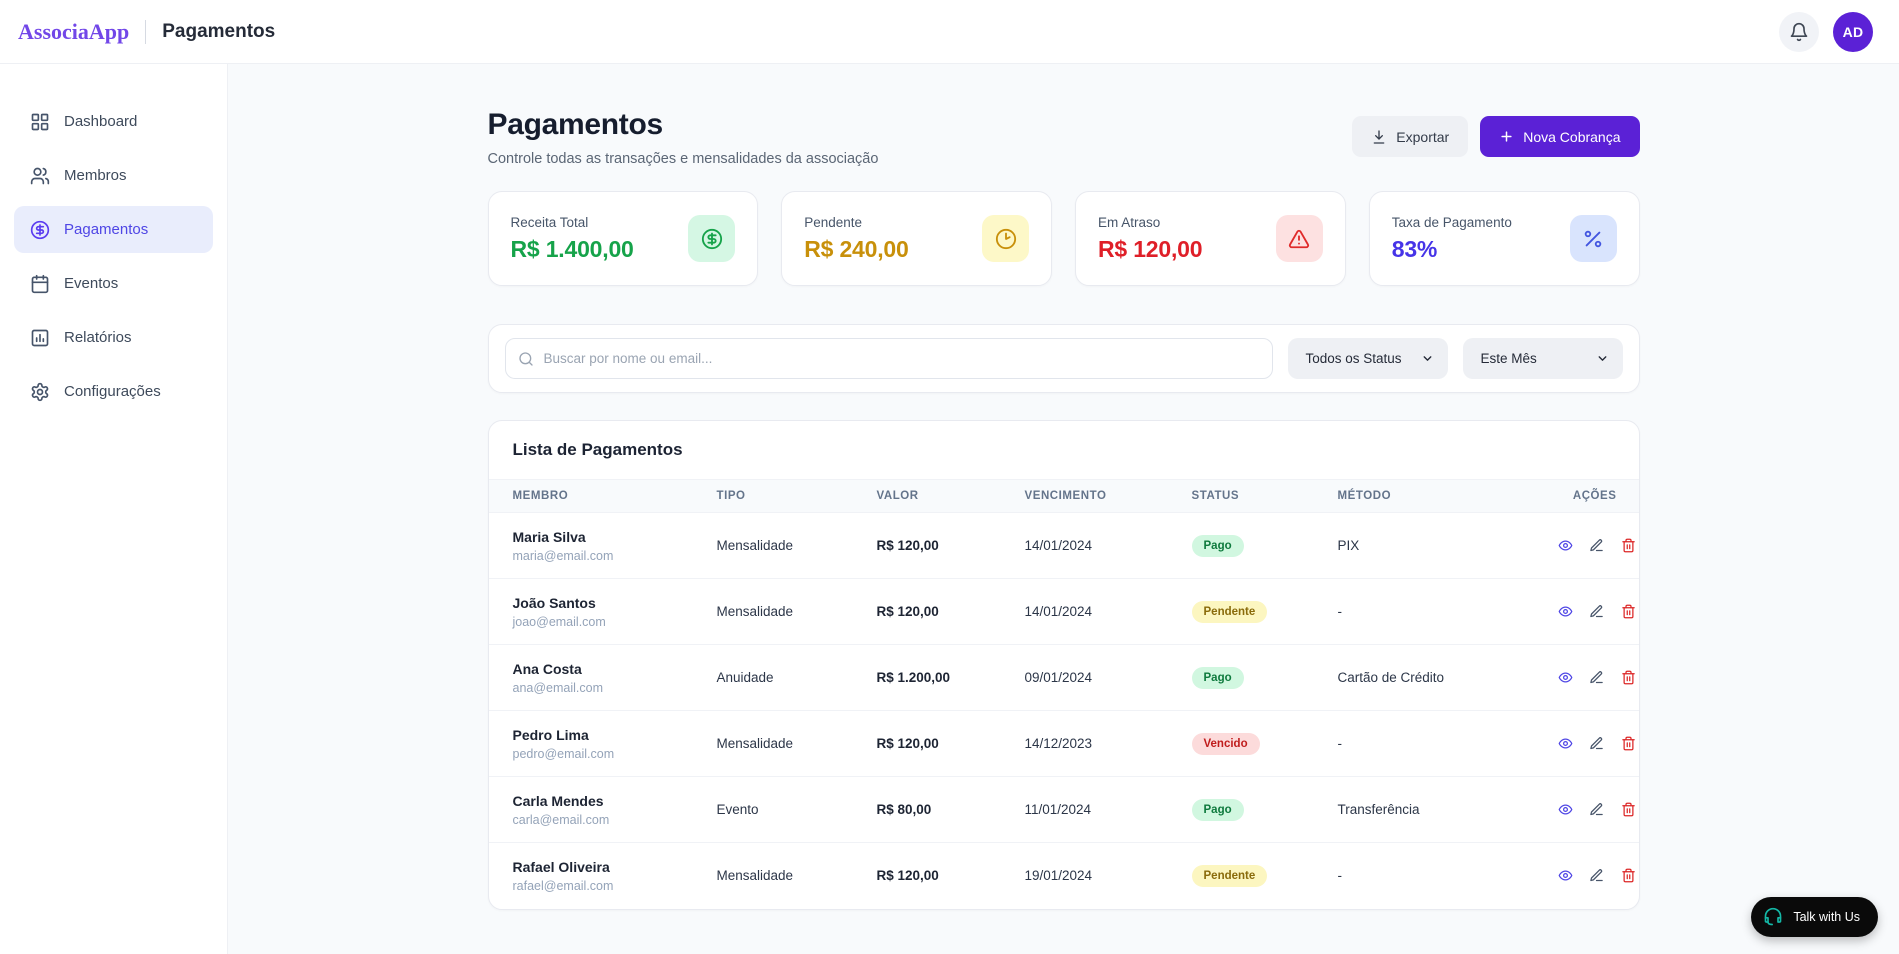  I want to click on download-icon, so click(1379, 137).